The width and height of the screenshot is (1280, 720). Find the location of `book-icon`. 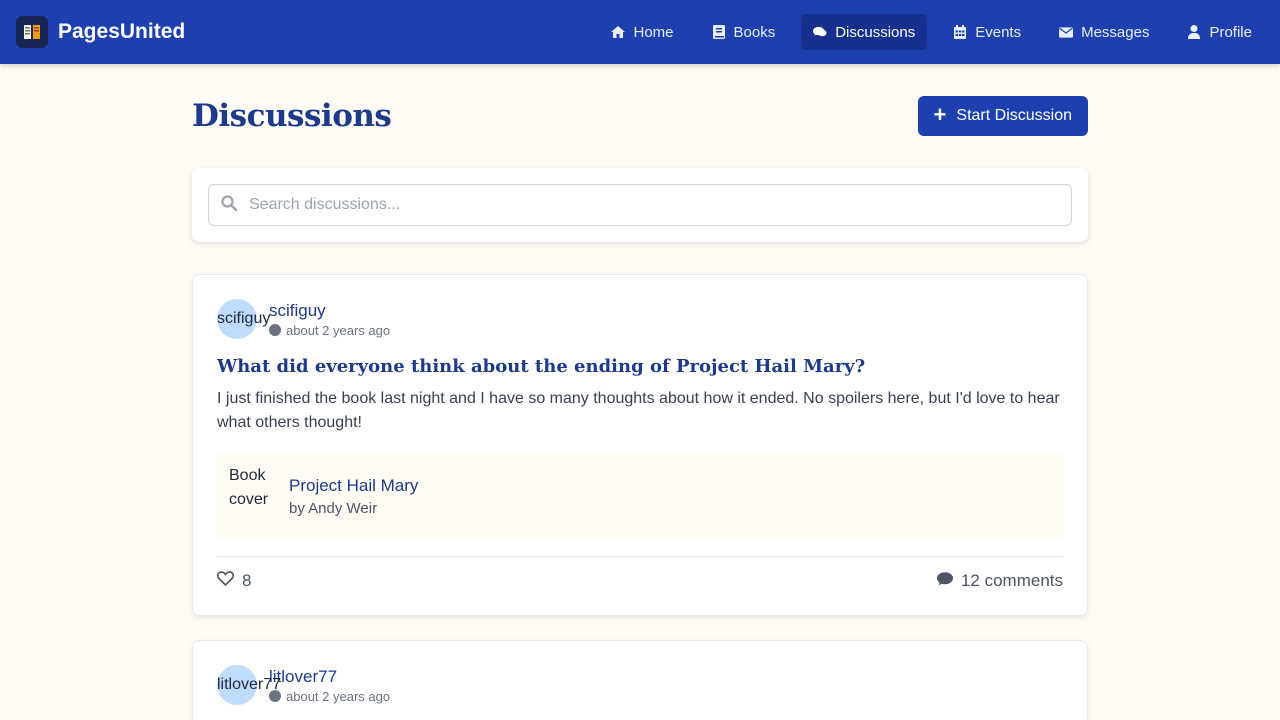

book-icon is located at coordinates (719, 32).